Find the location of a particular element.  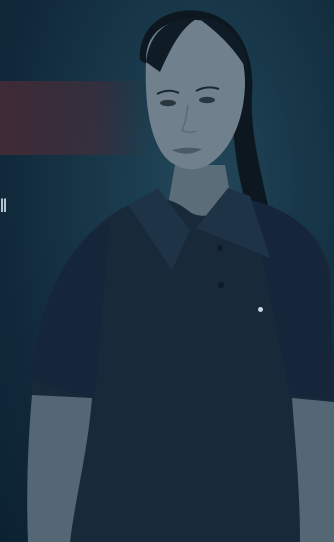

right-eye is located at coordinates (207, 100).